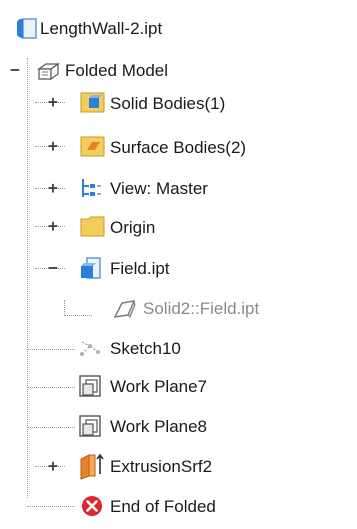  I want to click on tree-node-label: Sketch10, so click(145, 348).